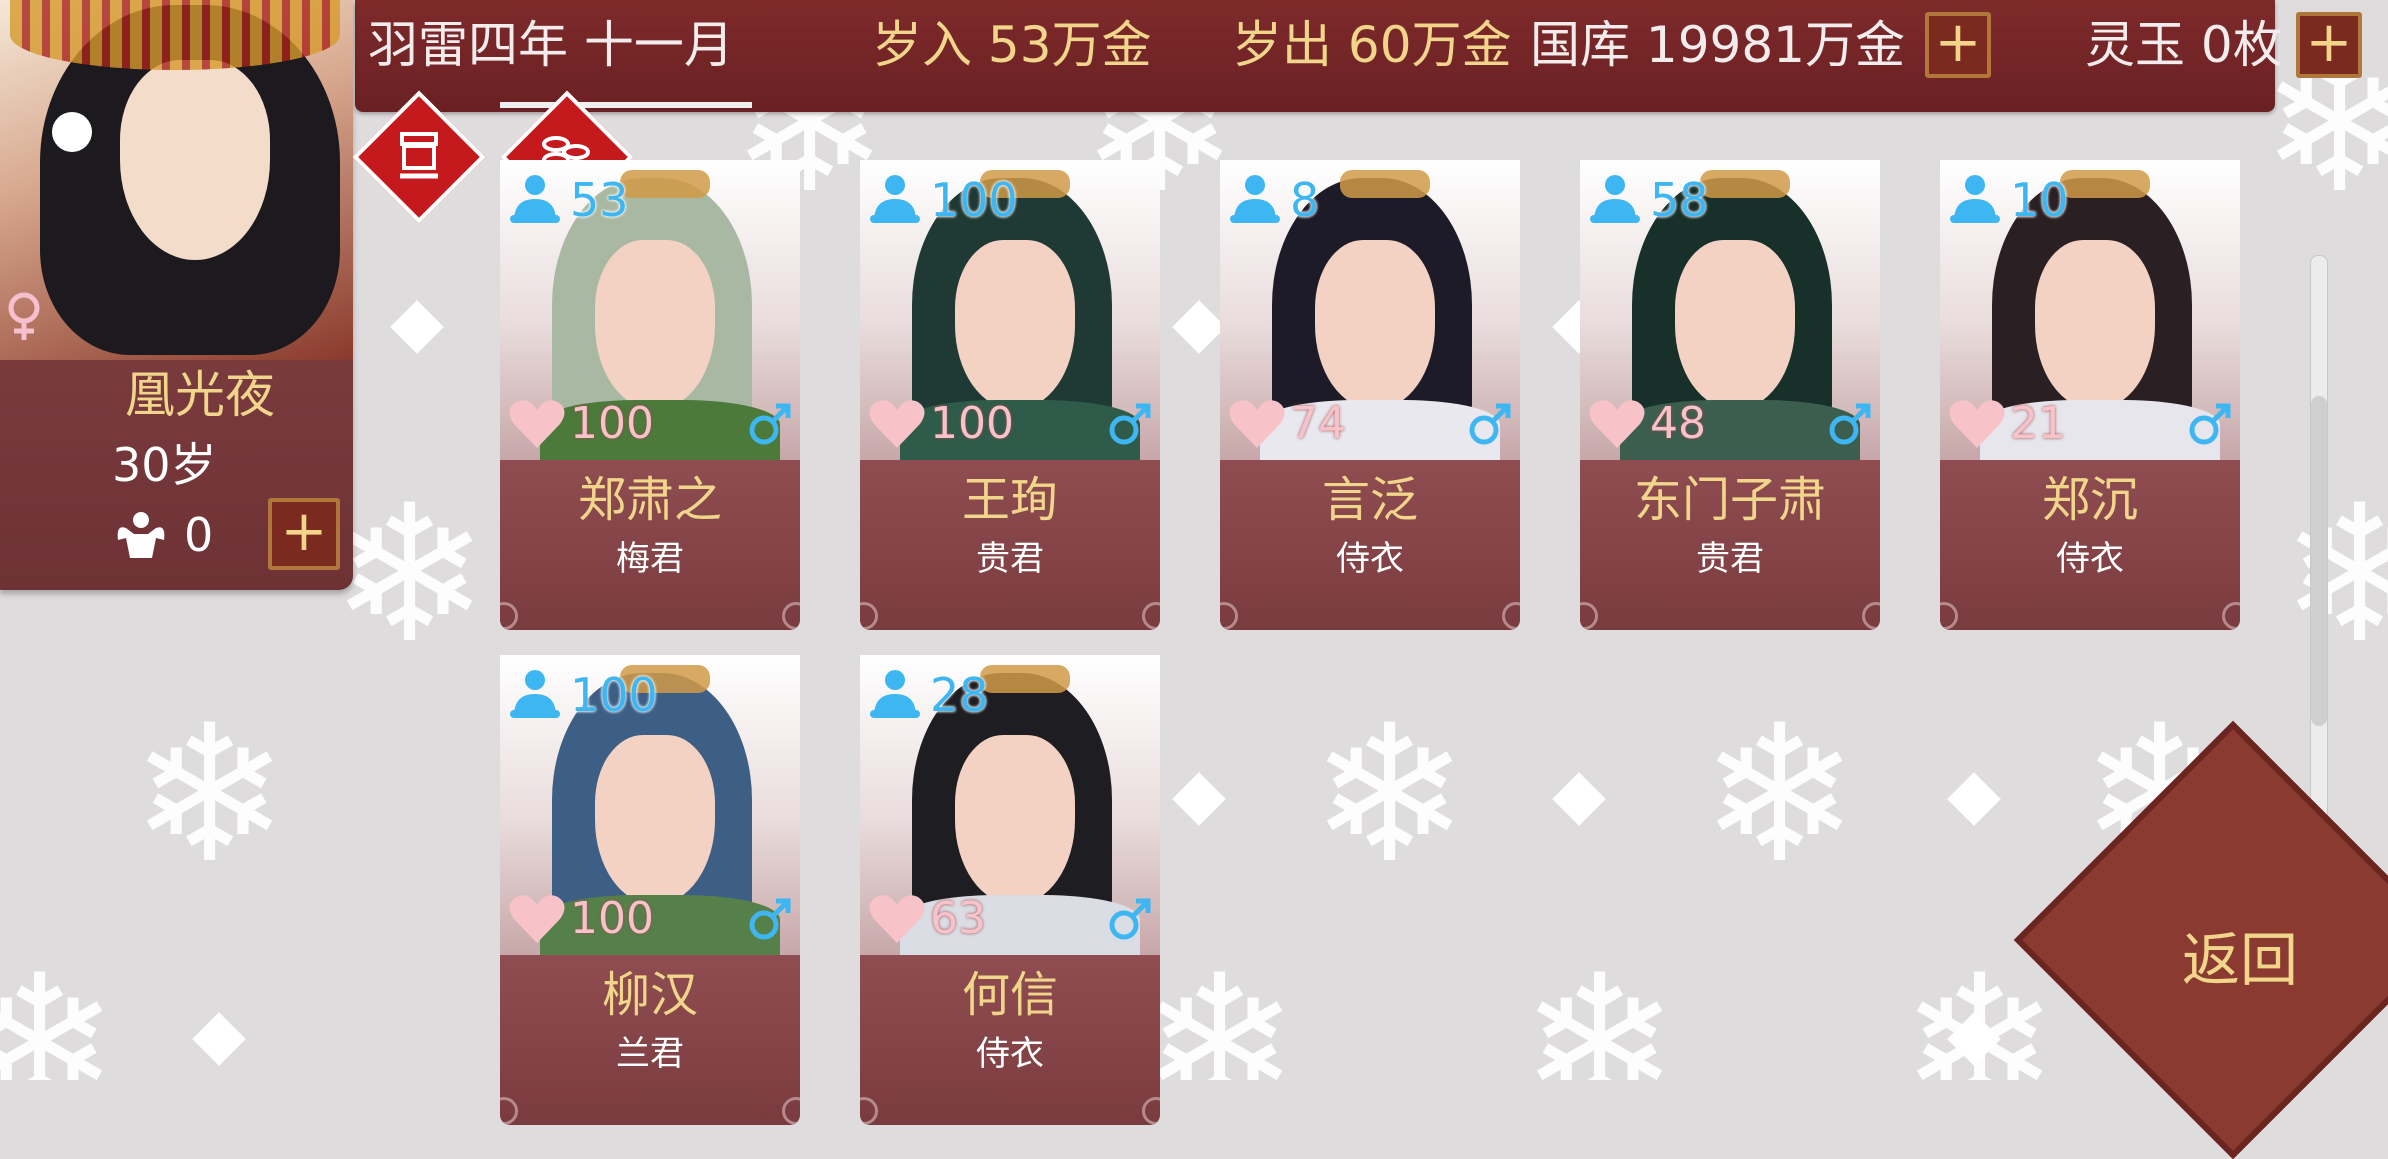 The image size is (2388, 1159). I want to click on consort-card: 28 63 何信 侍衣, so click(1010, 890).